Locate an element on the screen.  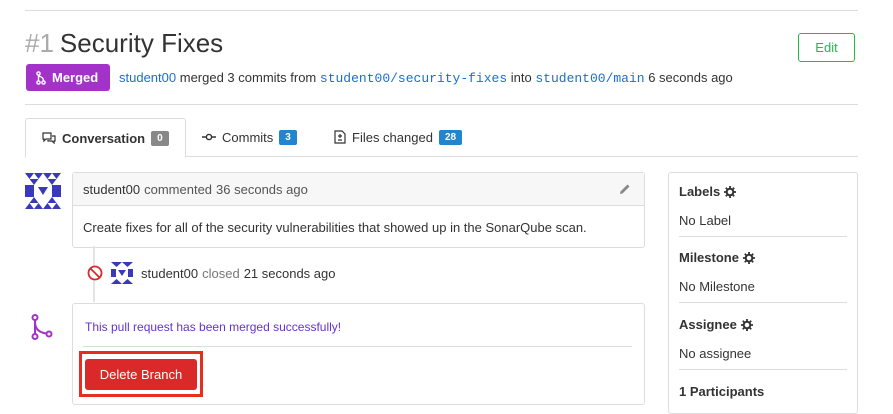
event-user: student00 is located at coordinates (169, 273).